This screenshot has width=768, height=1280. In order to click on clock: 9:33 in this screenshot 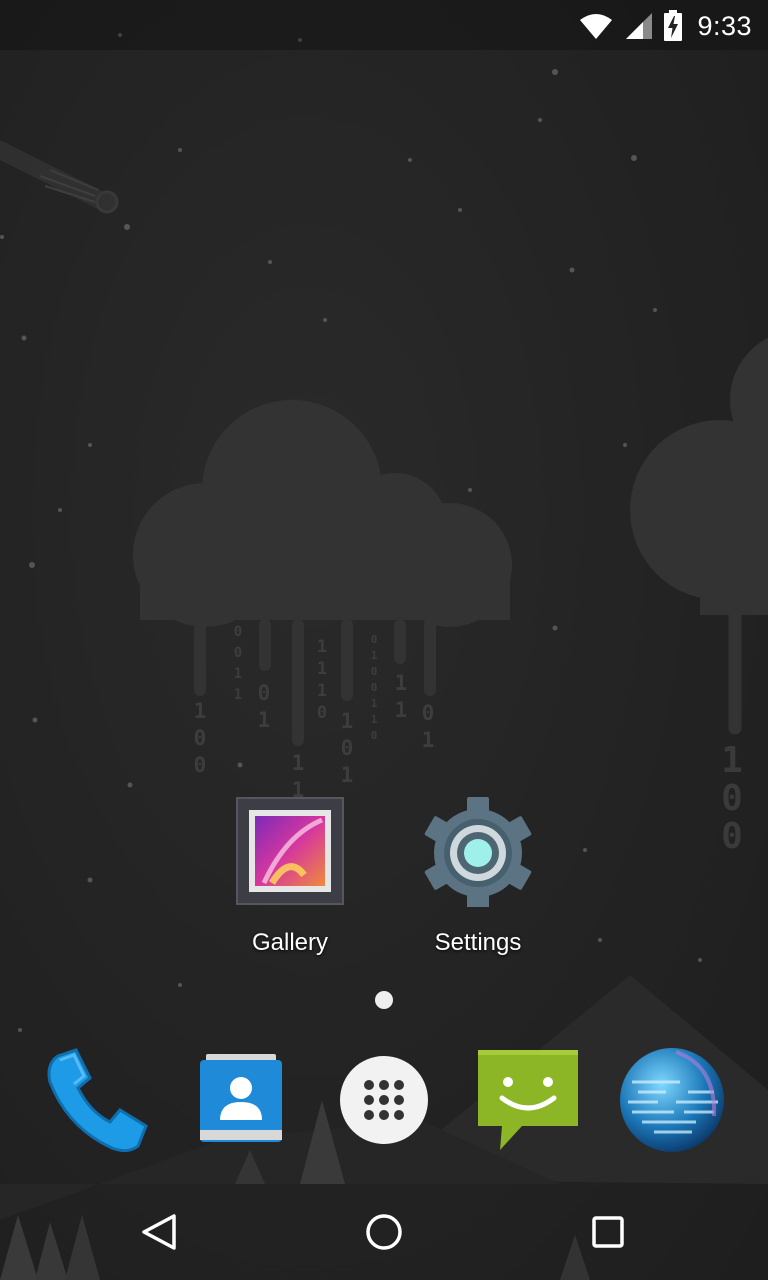, I will do `click(724, 25)`.